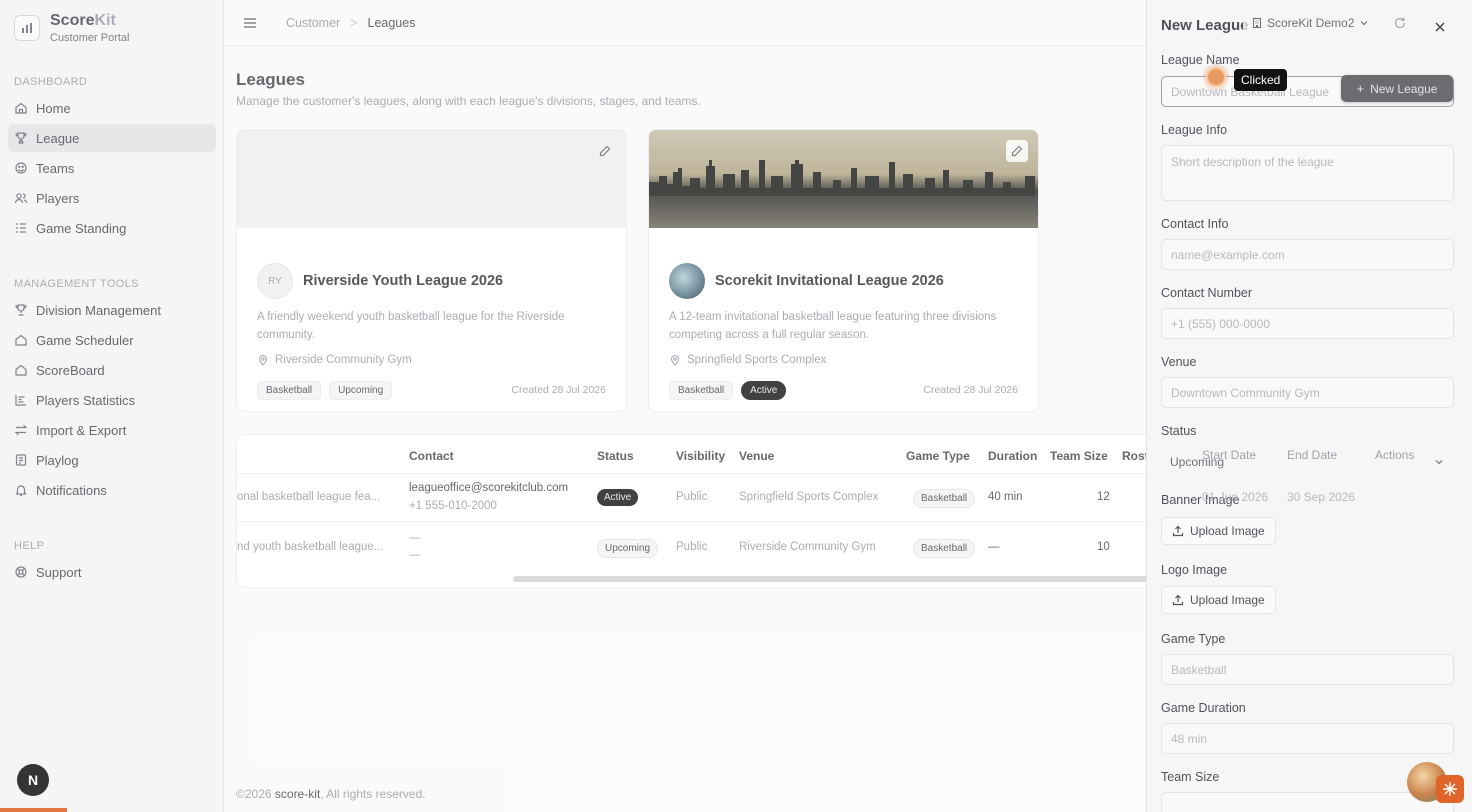 The height and width of the screenshot is (812, 1472). What do you see at coordinates (687, 281) in the screenshot?
I see `league-logo-avatar` at bounding box center [687, 281].